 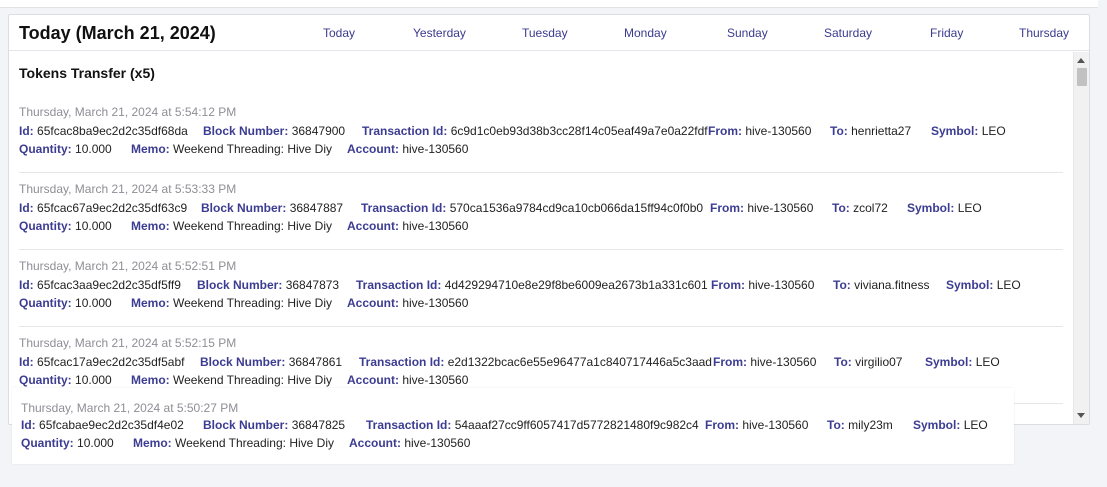 I want to click on page-title: Today (March 21, 2024), so click(x=117, y=33).